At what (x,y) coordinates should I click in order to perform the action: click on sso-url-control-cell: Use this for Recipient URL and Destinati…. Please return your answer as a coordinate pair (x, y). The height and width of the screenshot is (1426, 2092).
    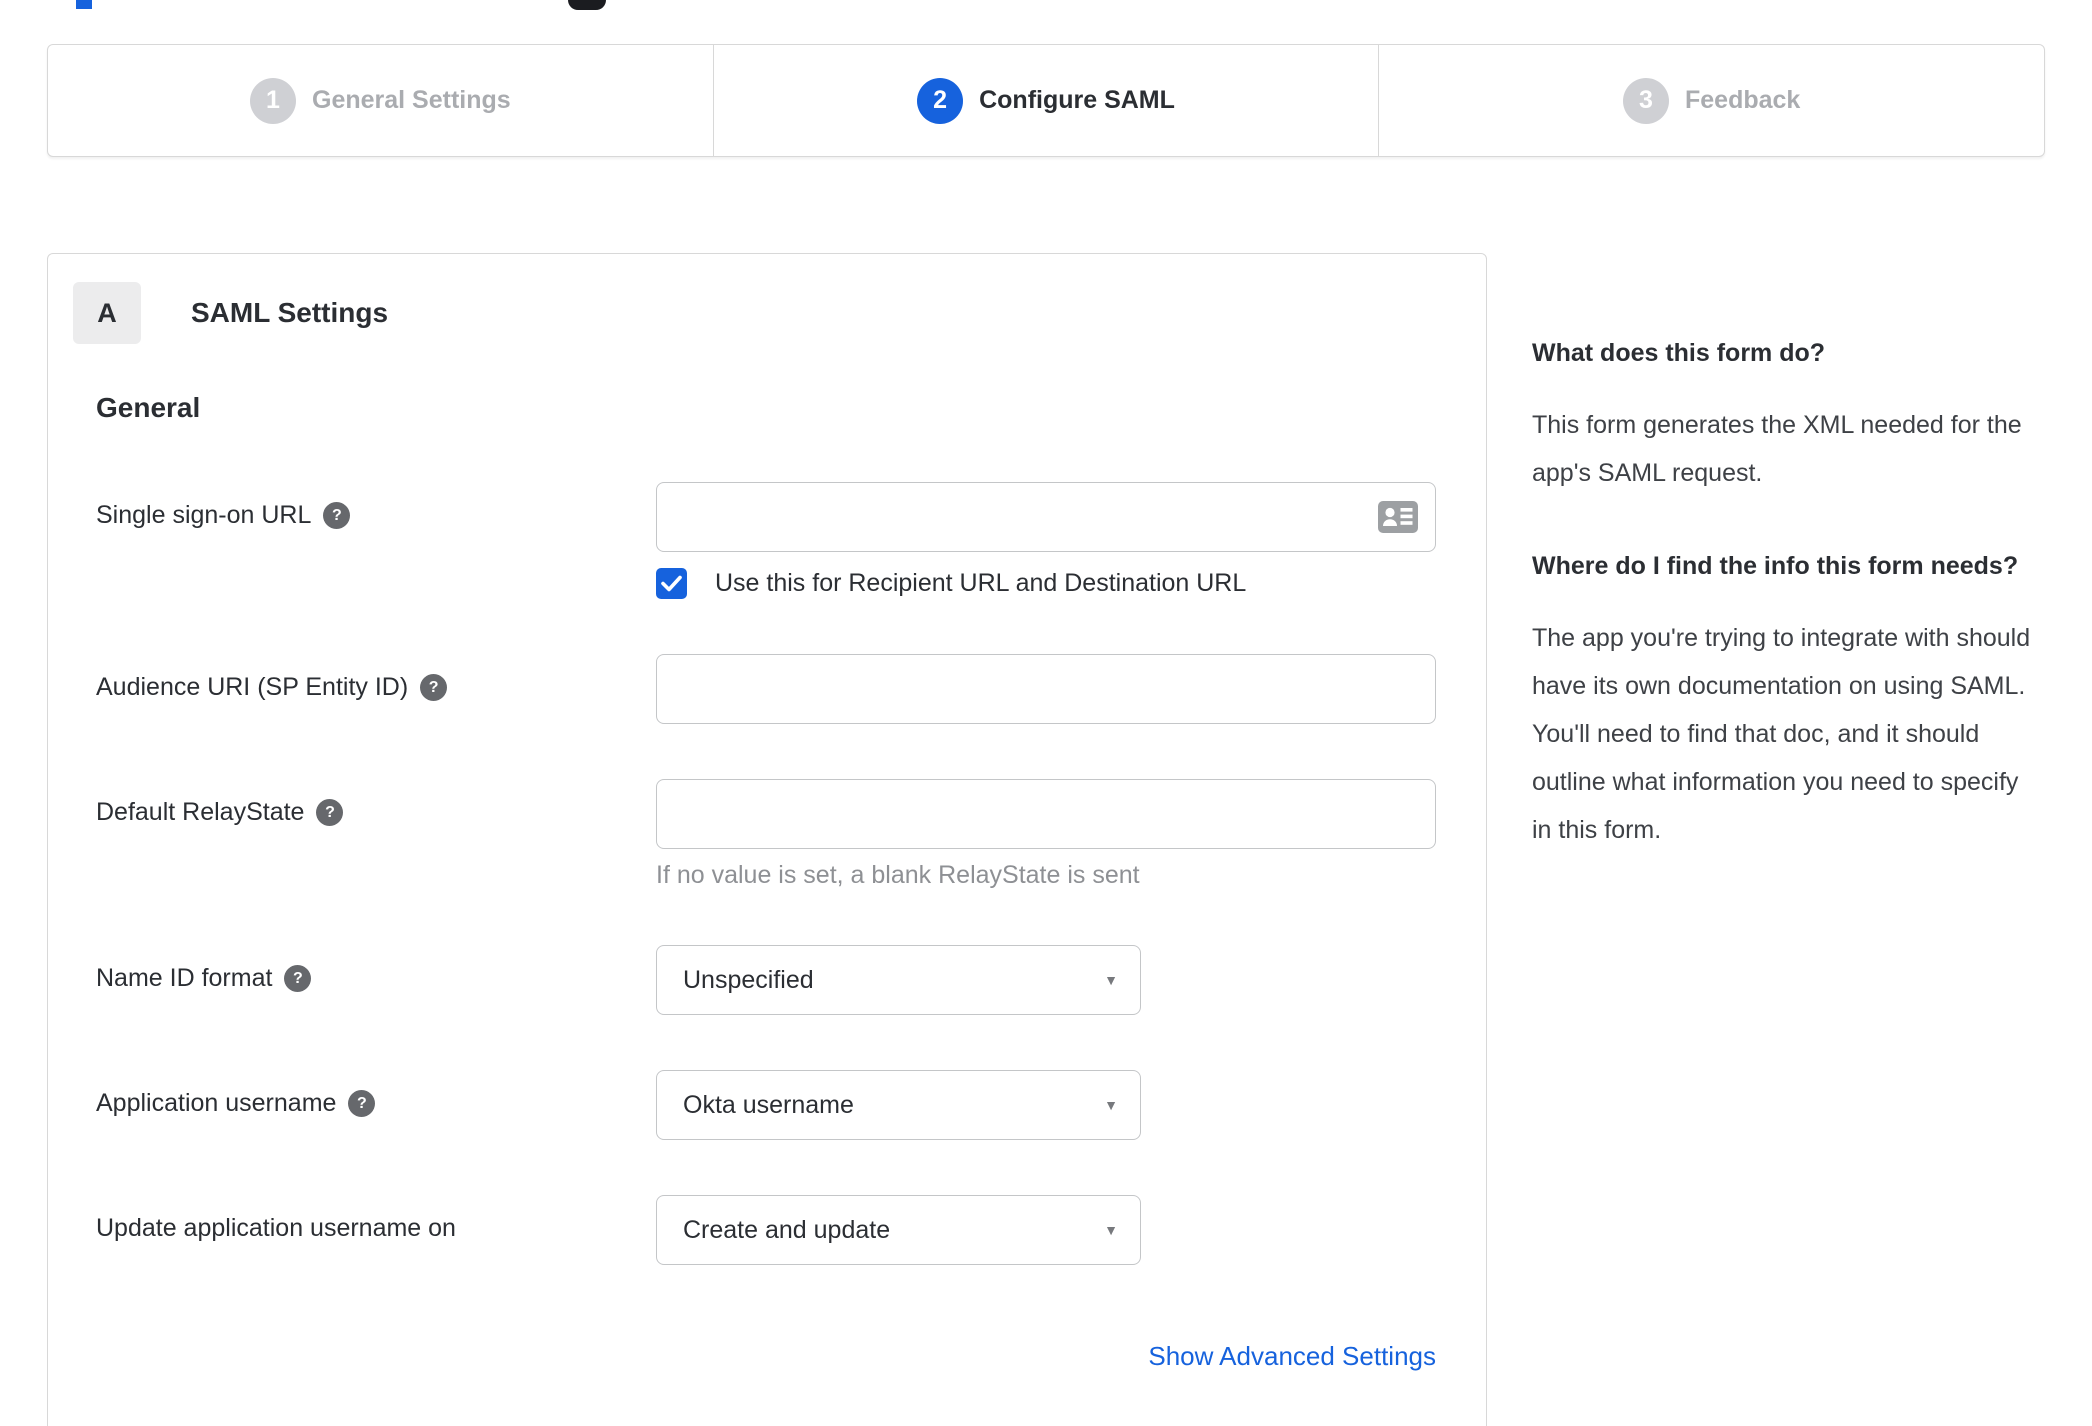
    Looking at the image, I should click on (1071, 540).